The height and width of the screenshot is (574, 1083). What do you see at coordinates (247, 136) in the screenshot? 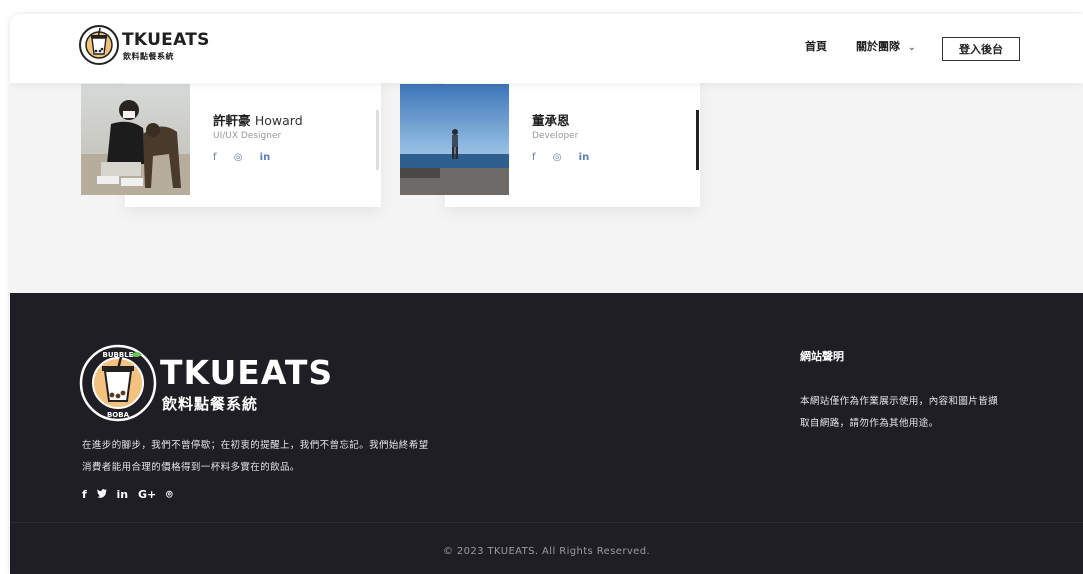
I see `team-role-howard: UI/UX Designer` at bounding box center [247, 136].